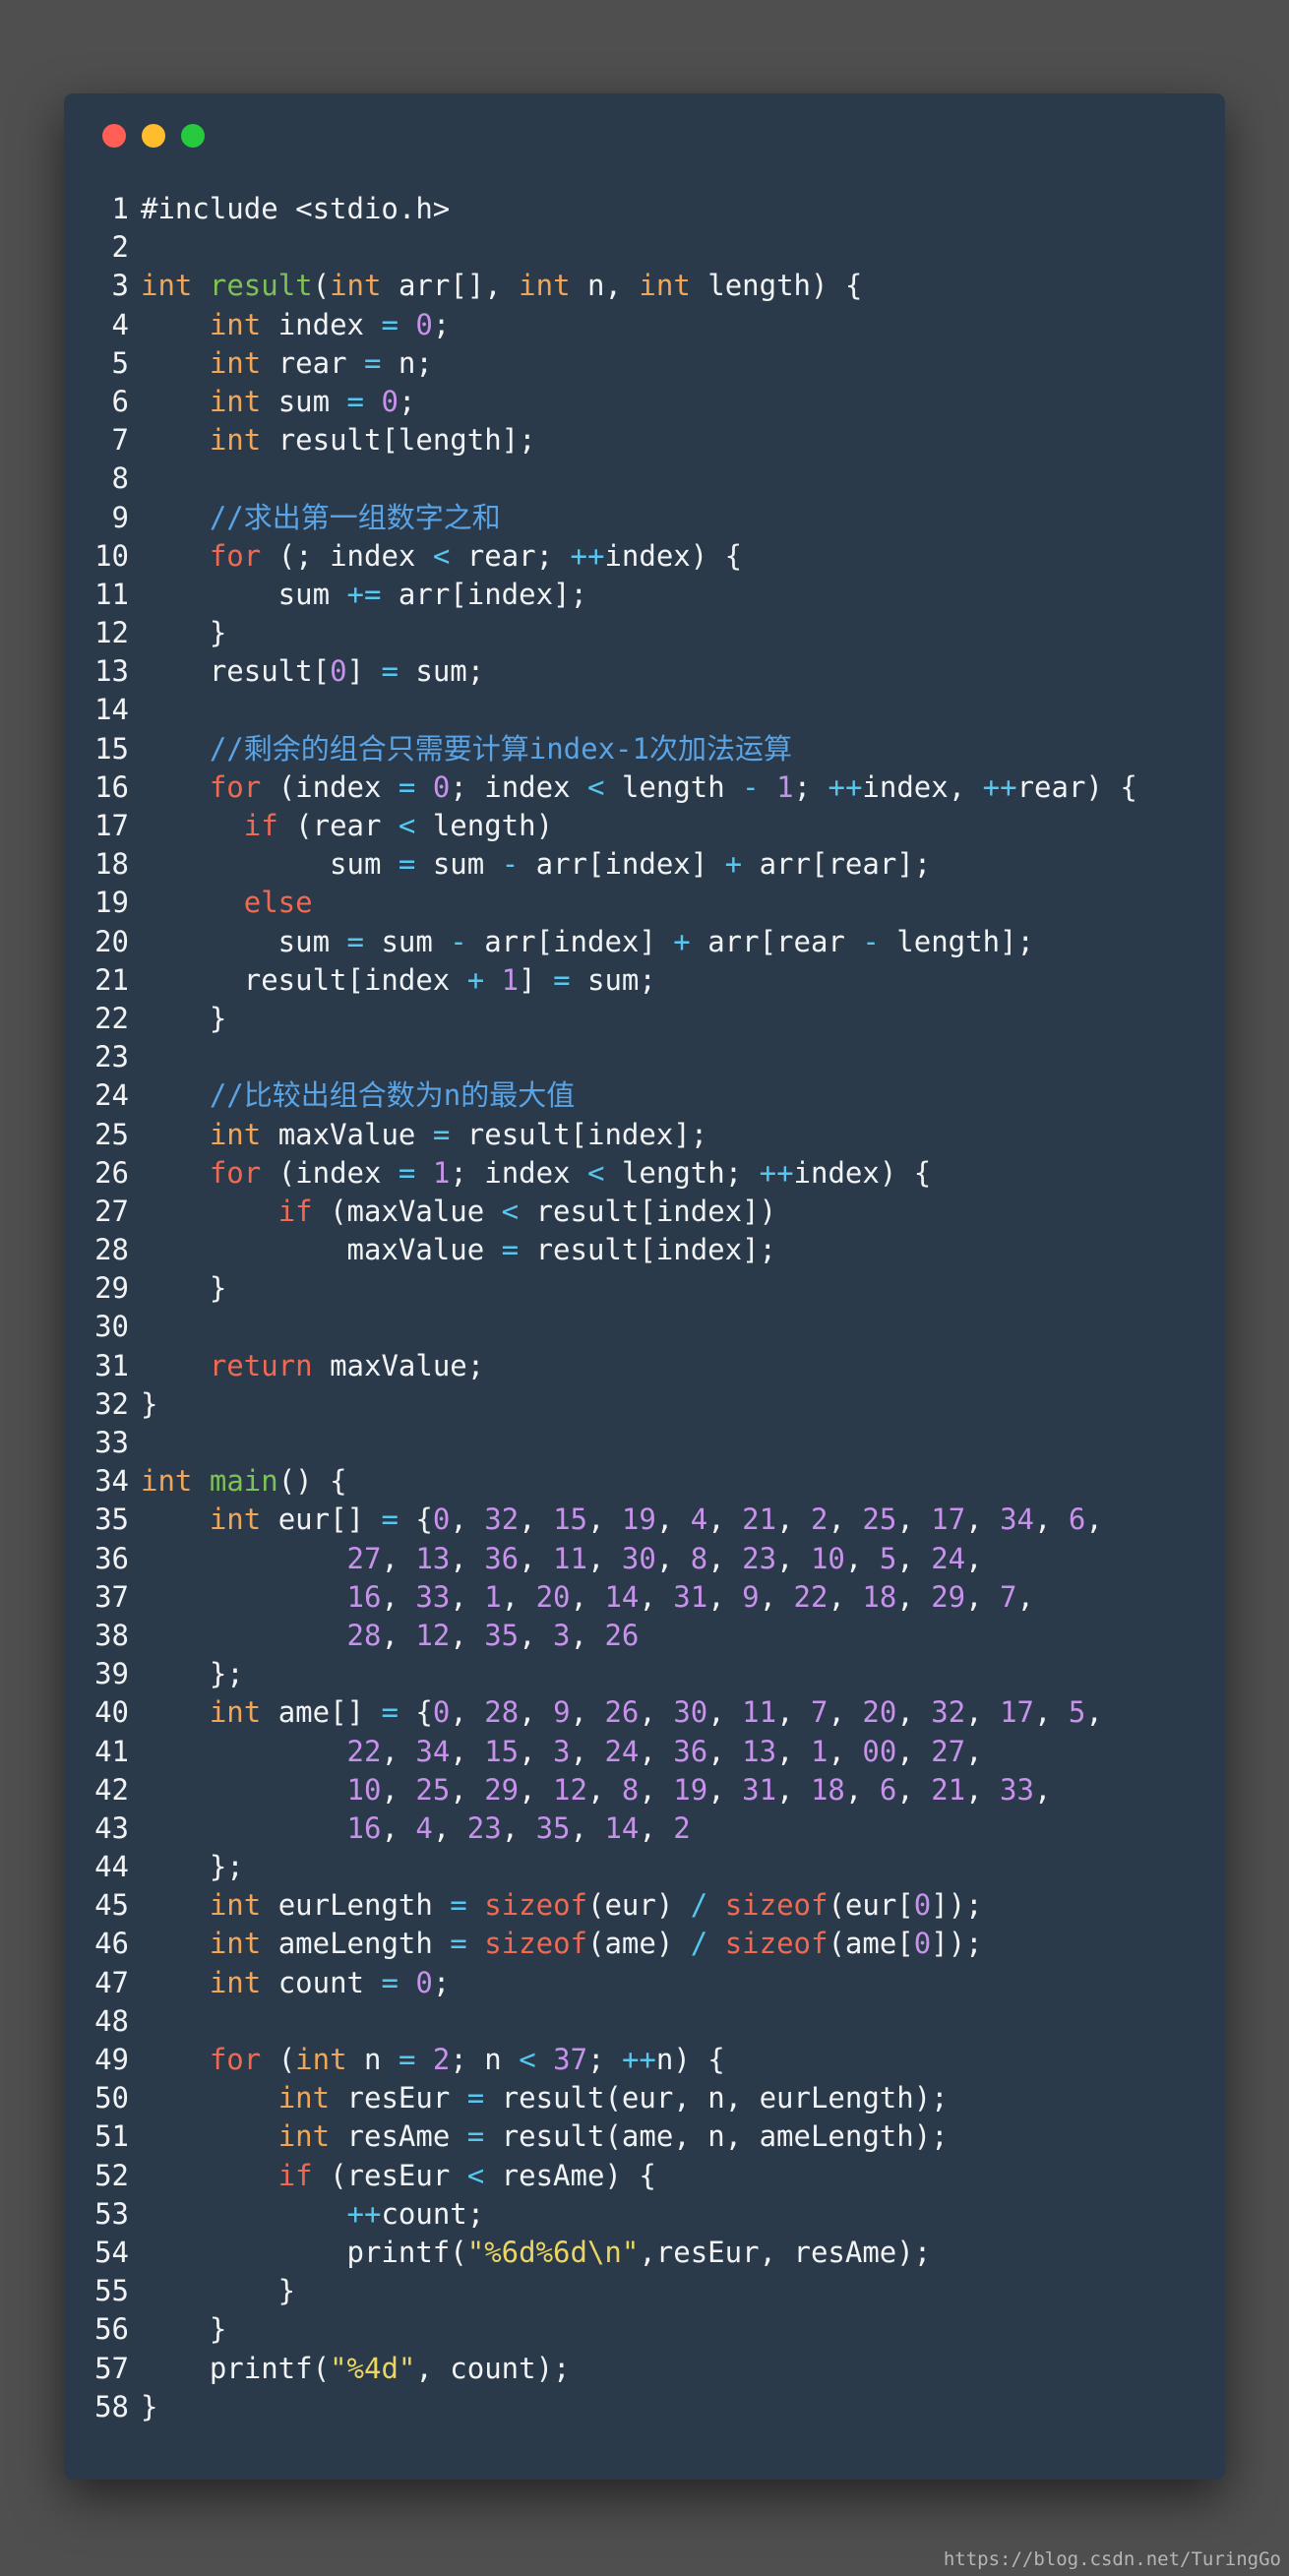  I want to click on code-token: maxValue, so click(321, 1250).